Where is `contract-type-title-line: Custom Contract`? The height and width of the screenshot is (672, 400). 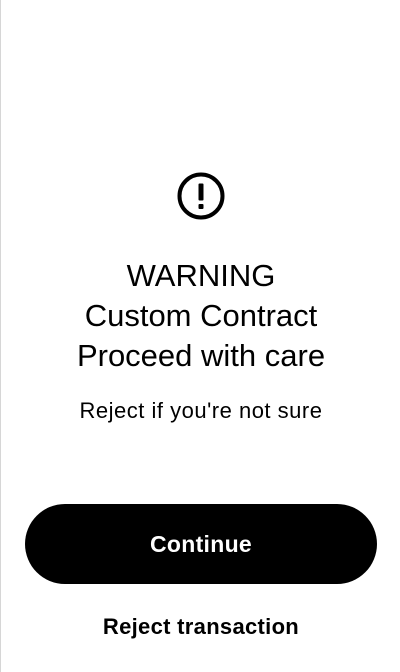 contract-type-title-line: Custom Contract is located at coordinates (201, 315).